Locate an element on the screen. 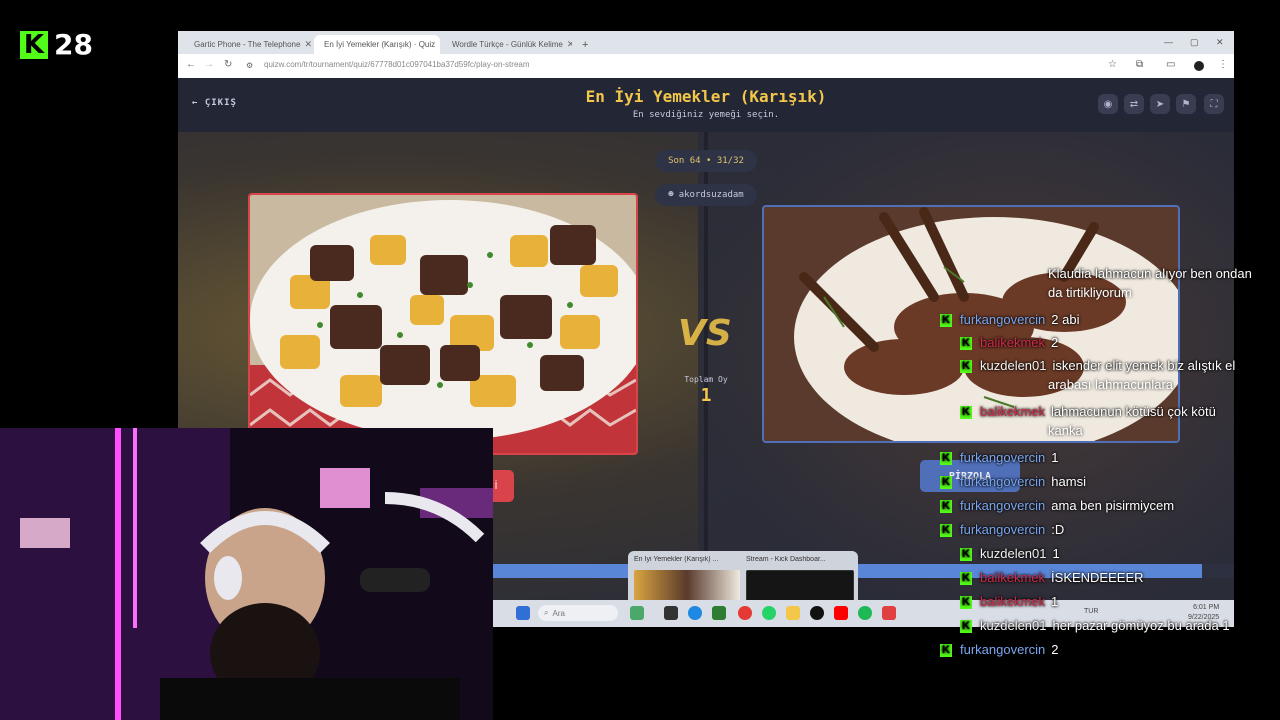 The width and height of the screenshot is (1280, 720). chat-message: Klaudia lahmacun alıyor ben ondan is located at coordinates (1150, 273).